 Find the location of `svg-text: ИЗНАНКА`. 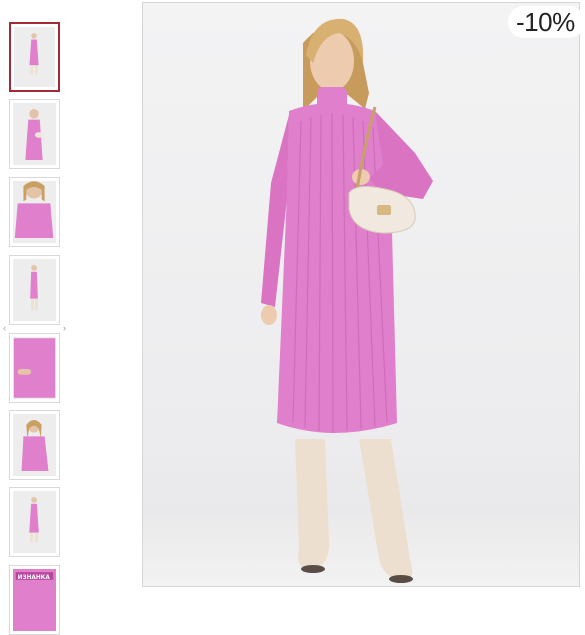

svg-text: ИЗНАНКА is located at coordinates (34, 578).